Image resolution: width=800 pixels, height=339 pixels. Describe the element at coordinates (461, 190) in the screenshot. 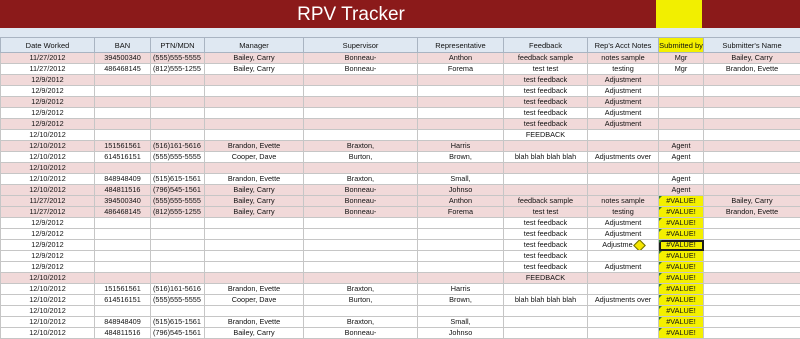

I see `col-representative-cell: Johnso` at that location.